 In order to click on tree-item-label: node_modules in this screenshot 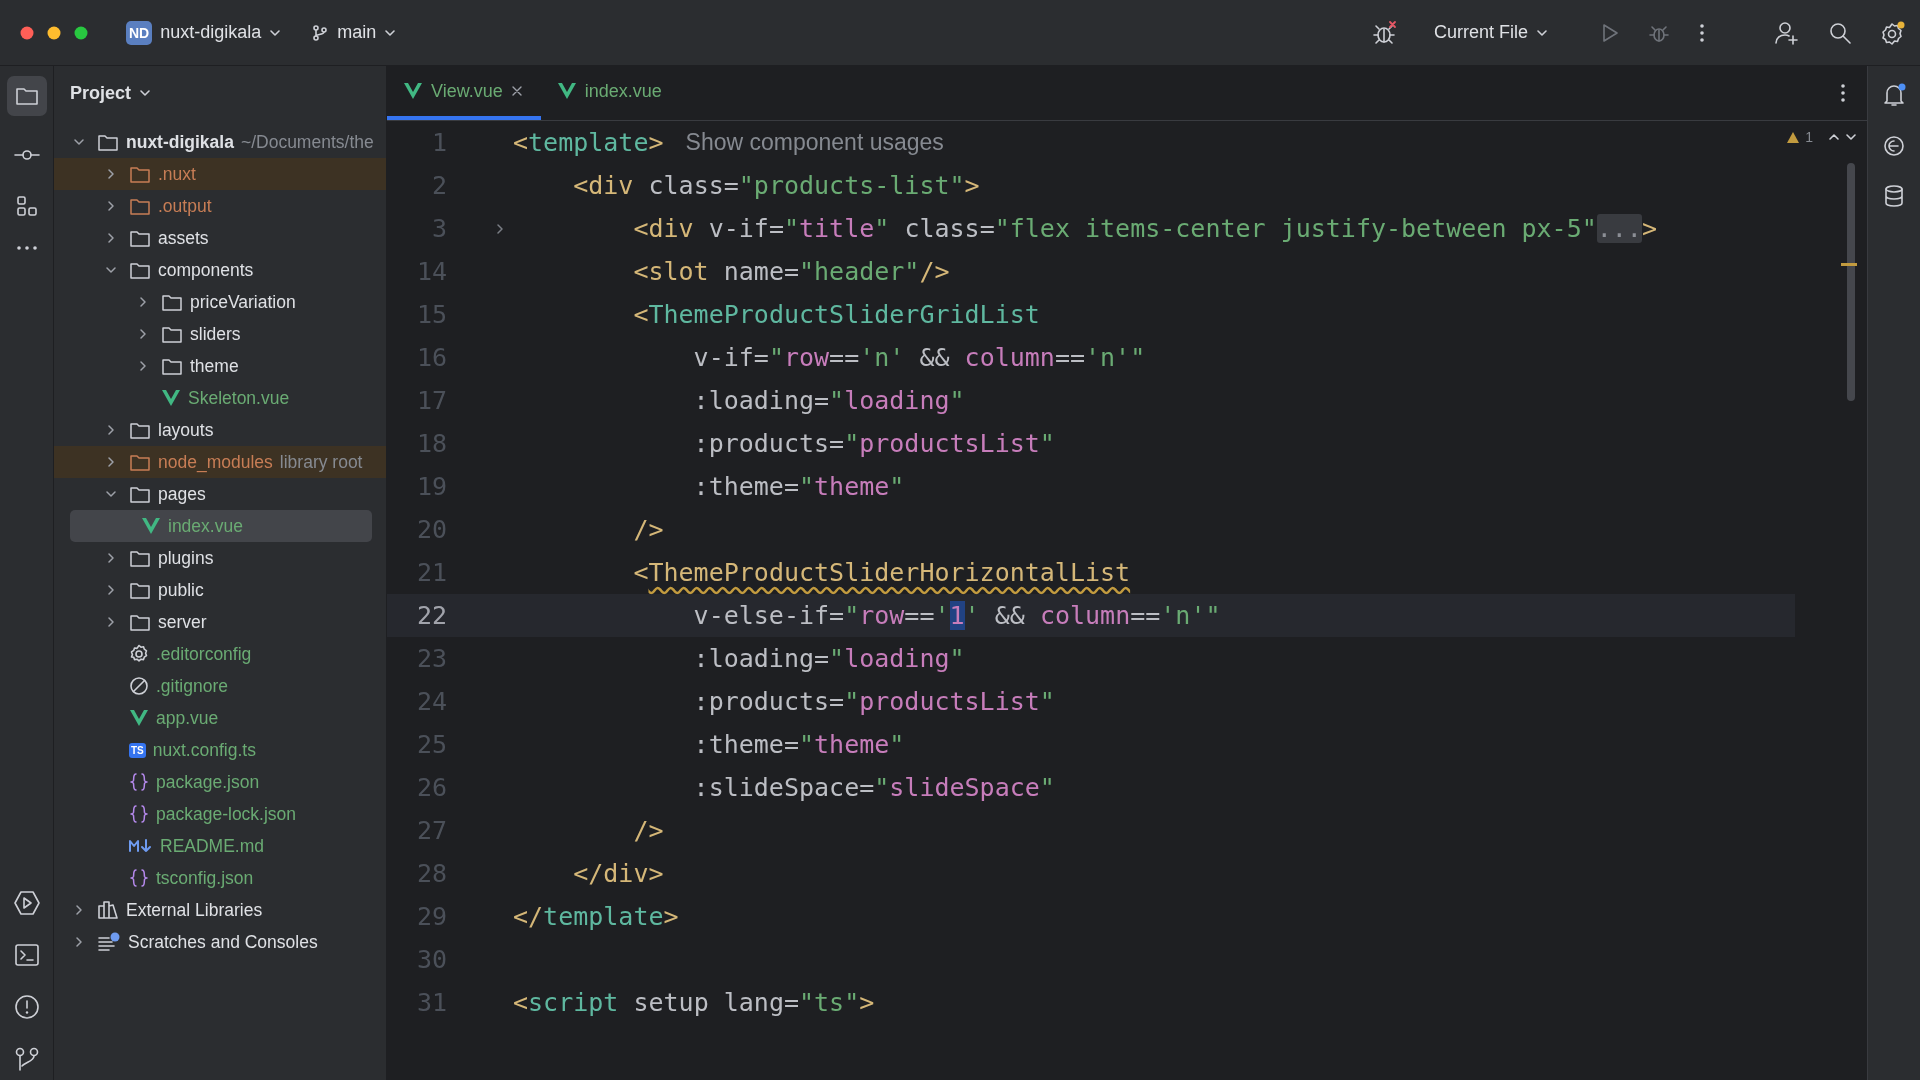, I will do `click(215, 462)`.